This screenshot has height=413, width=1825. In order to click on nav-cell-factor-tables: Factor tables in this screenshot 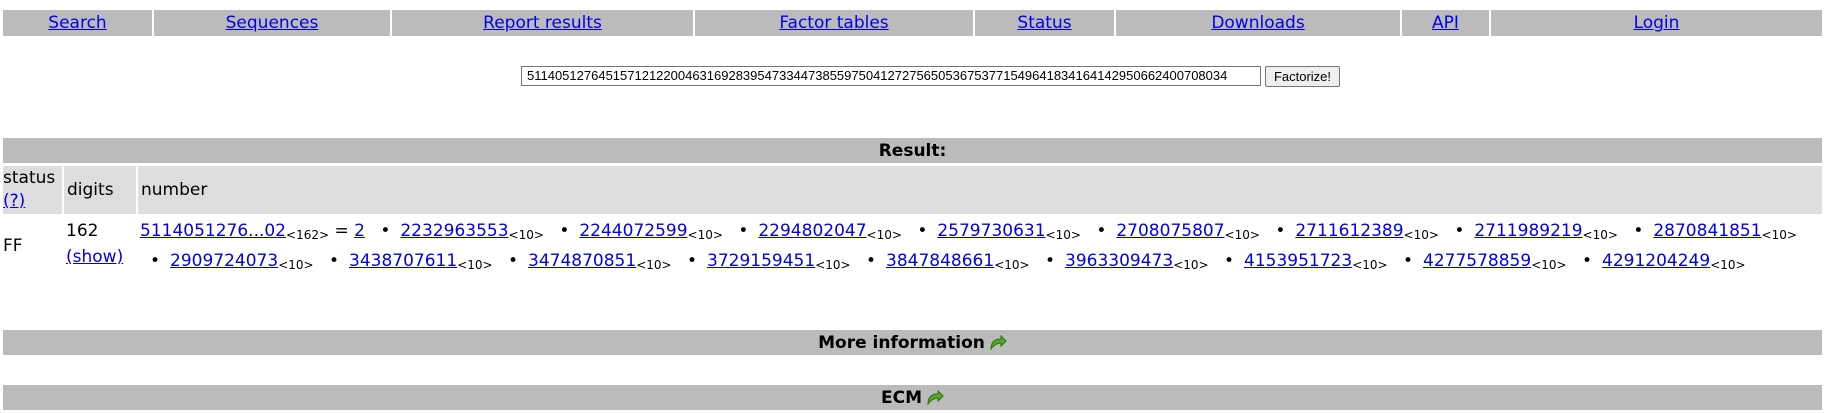, I will do `click(835, 23)`.